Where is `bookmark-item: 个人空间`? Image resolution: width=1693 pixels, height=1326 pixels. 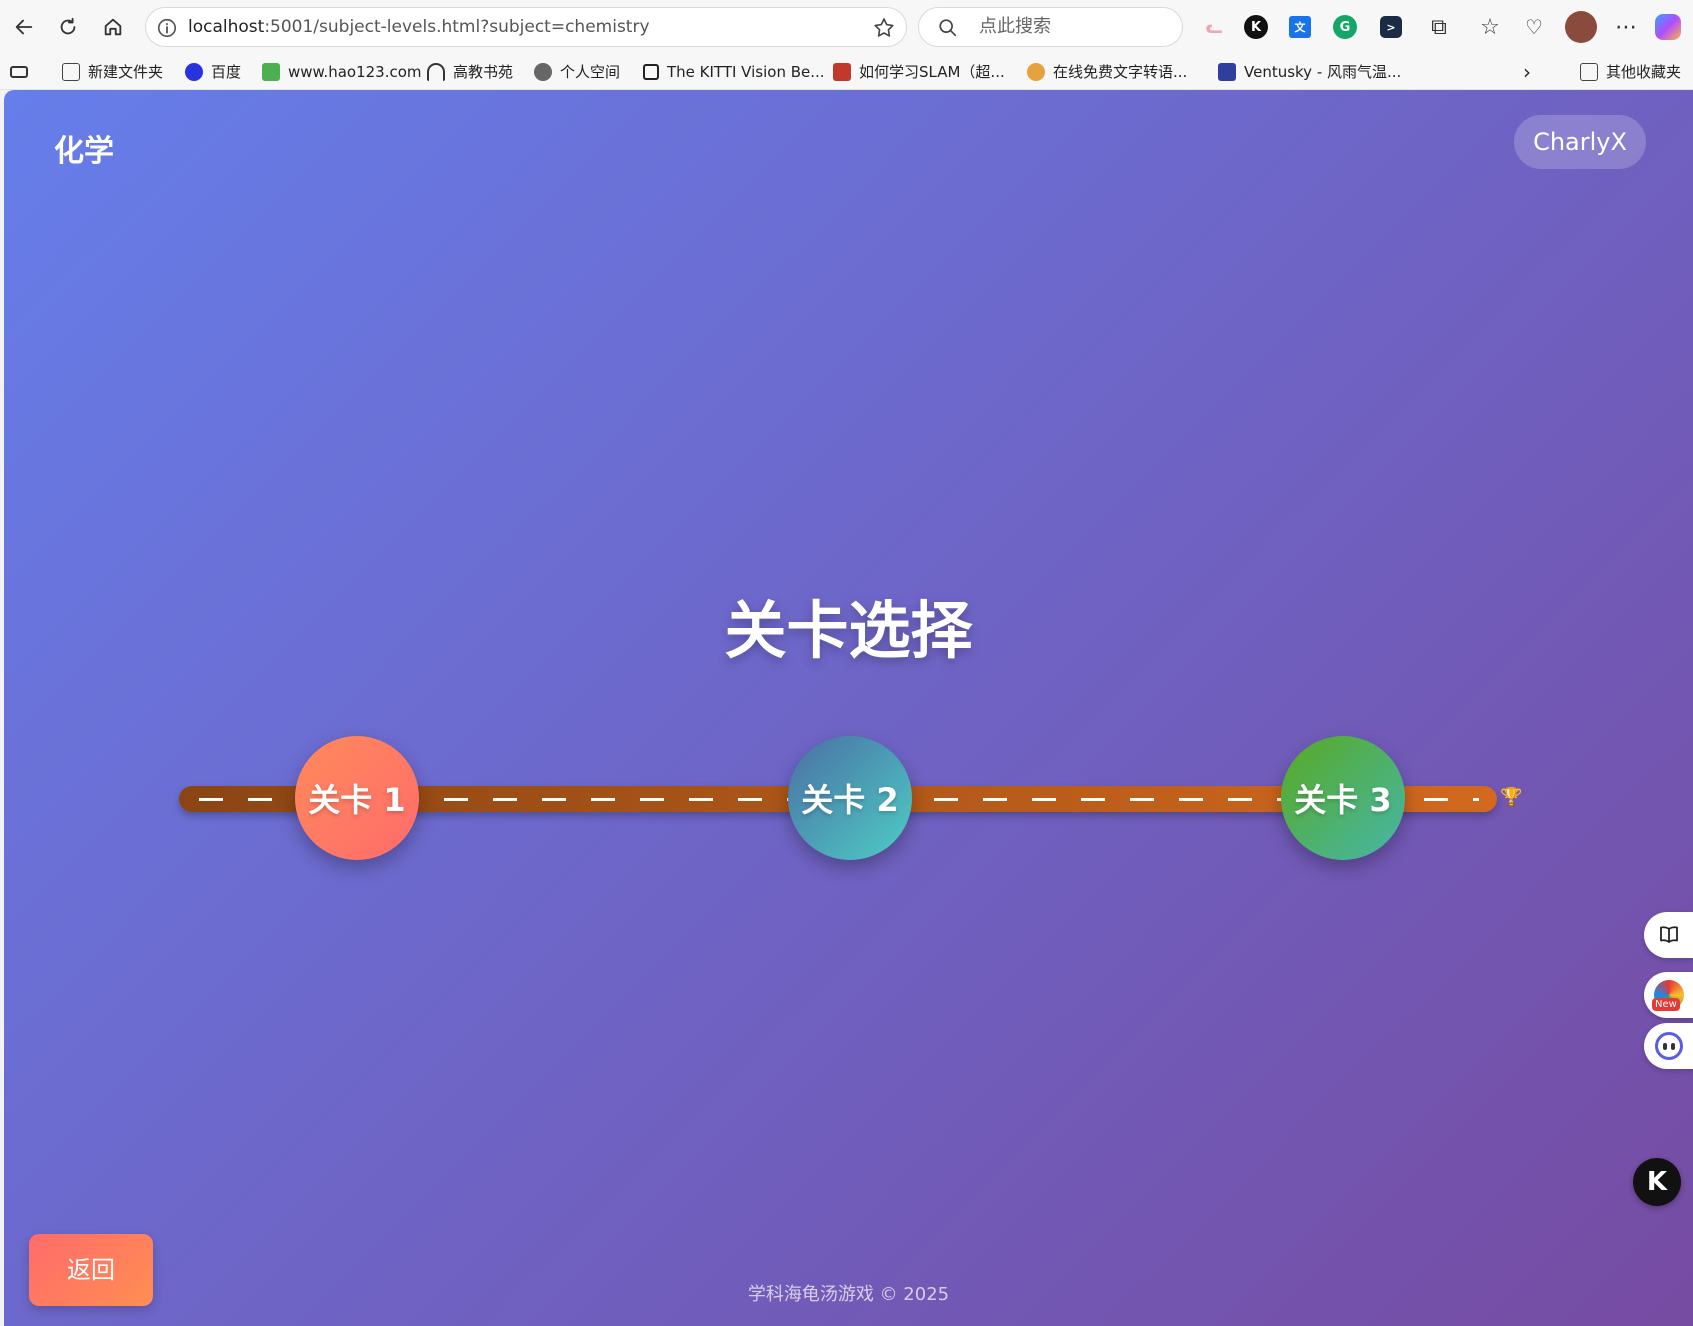 bookmark-item: 个人空间 is located at coordinates (577, 72).